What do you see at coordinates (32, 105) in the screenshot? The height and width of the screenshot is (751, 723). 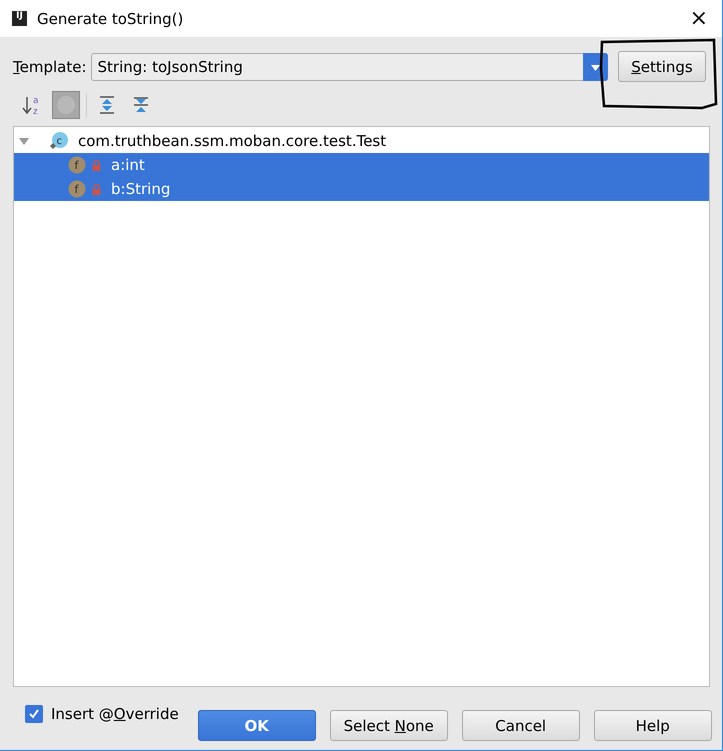 I see `toolbar-toggle: a z` at bounding box center [32, 105].